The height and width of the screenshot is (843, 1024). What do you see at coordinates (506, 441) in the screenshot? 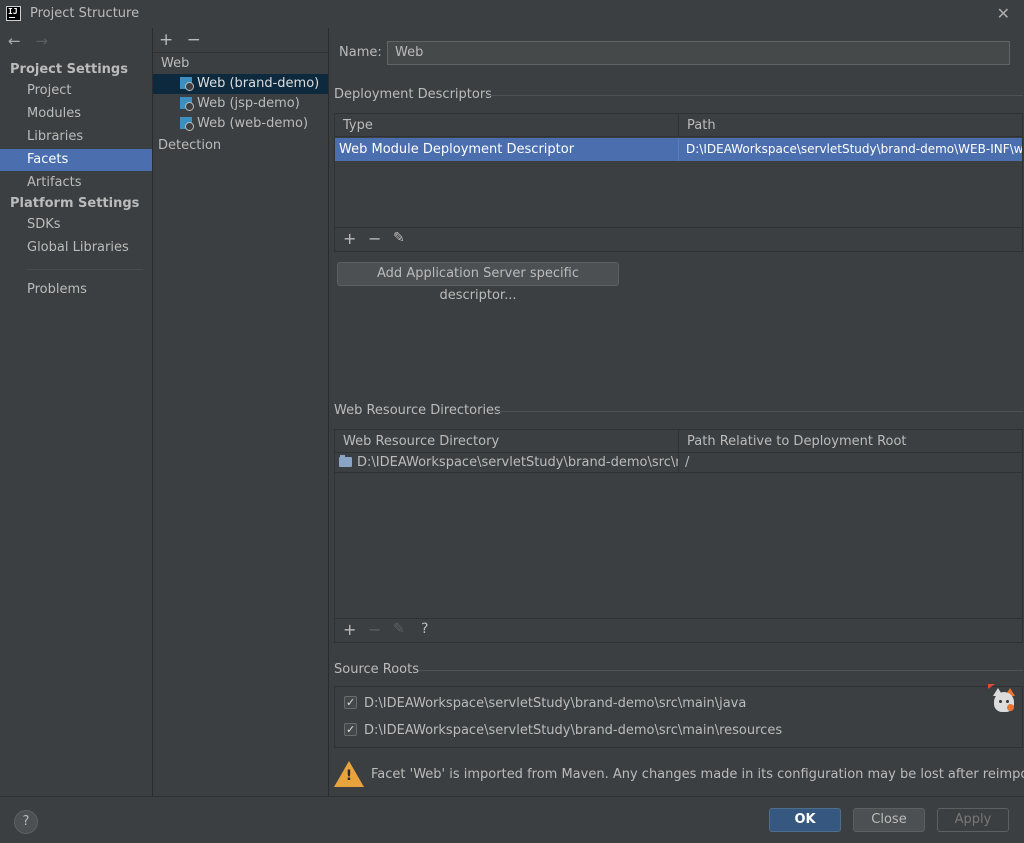
I see `column-header-directory: Web Resource Directory` at bounding box center [506, 441].